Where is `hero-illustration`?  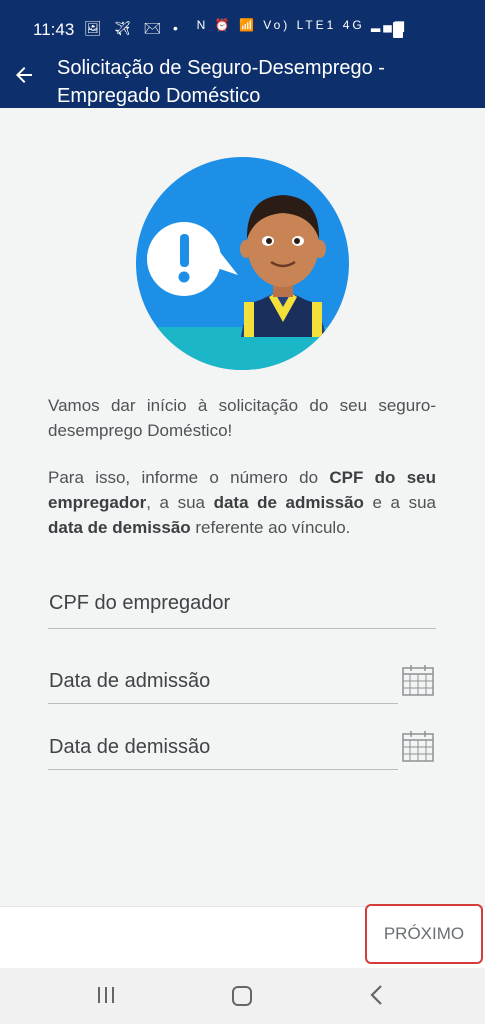 hero-illustration is located at coordinates (242, 263).